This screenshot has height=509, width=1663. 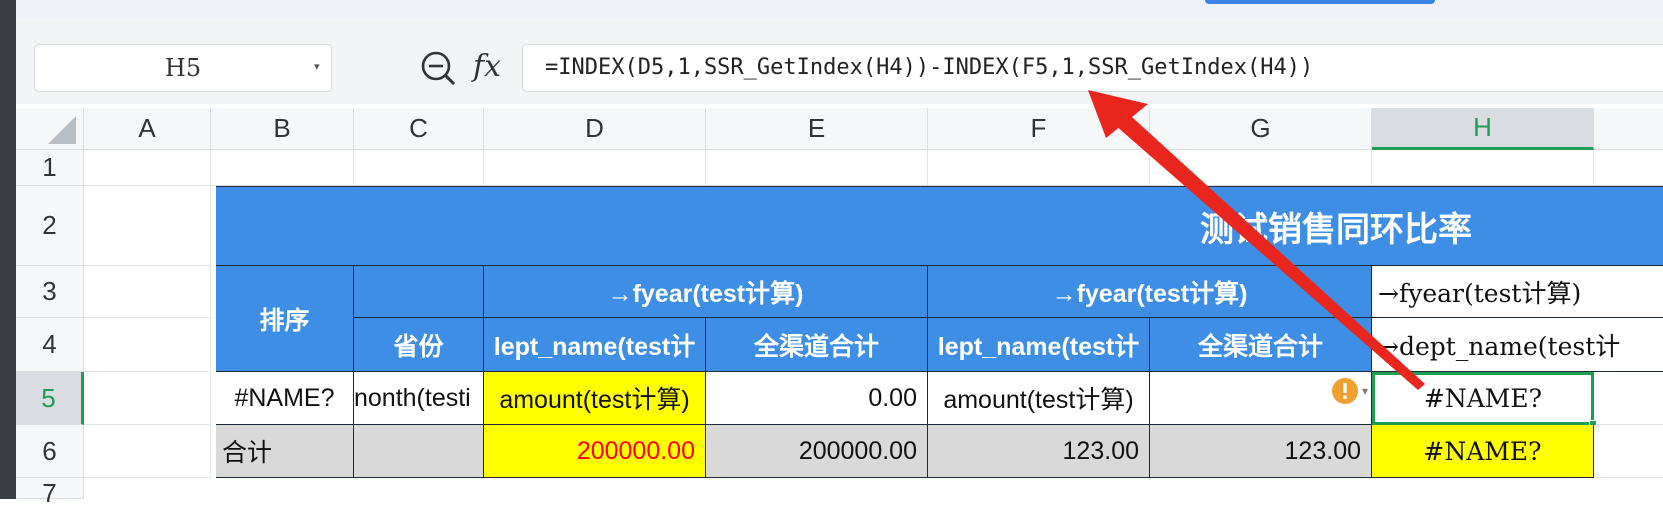 I want to click on annotation-arrow-icon, so click(x=1256, y=240).